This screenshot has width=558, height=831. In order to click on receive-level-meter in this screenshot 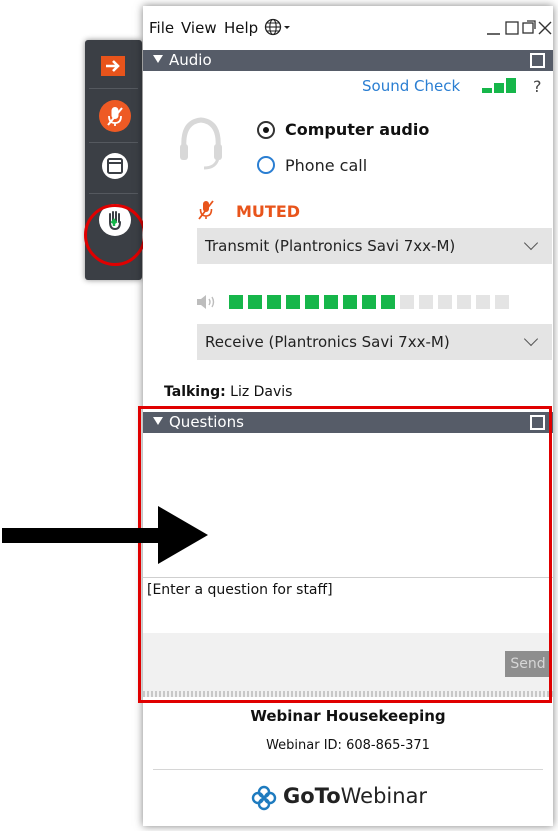, I will do `click(374, 302)`.